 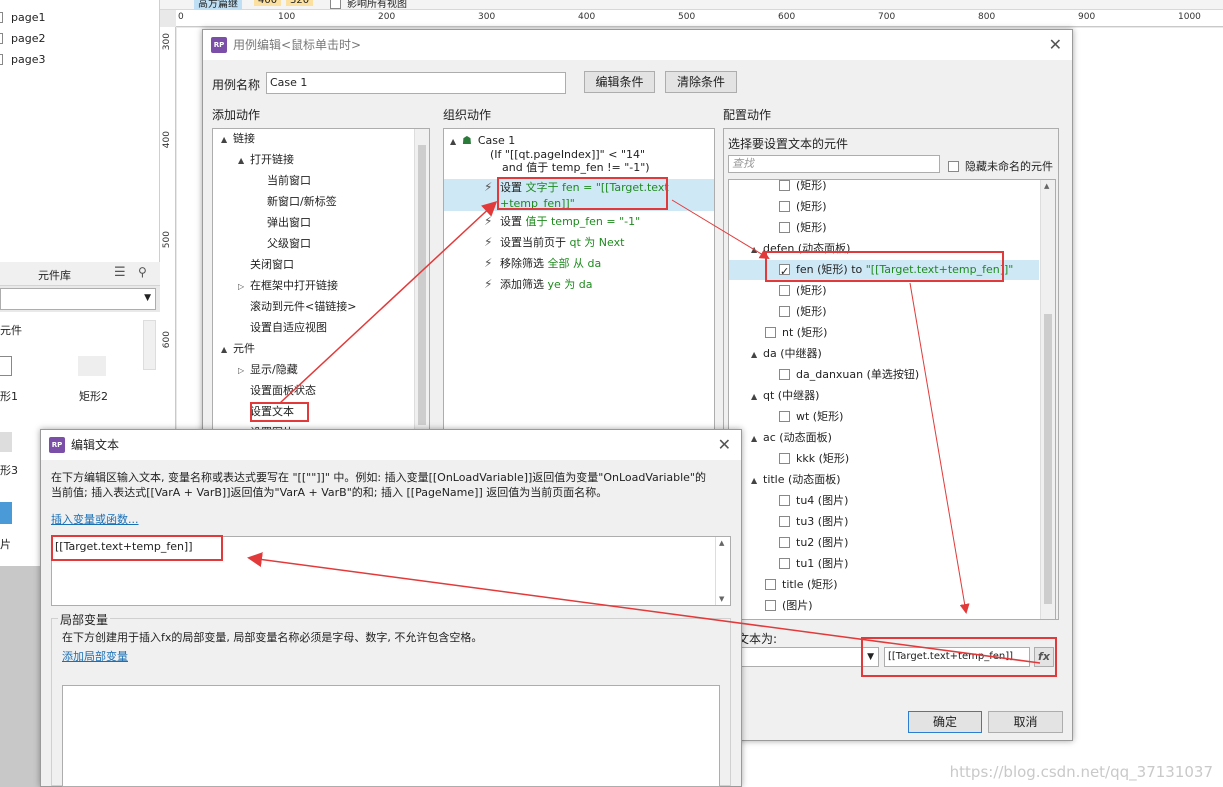 I want to click on editor-scrollbar: ▲ ▼, so click(x=722, y=571).